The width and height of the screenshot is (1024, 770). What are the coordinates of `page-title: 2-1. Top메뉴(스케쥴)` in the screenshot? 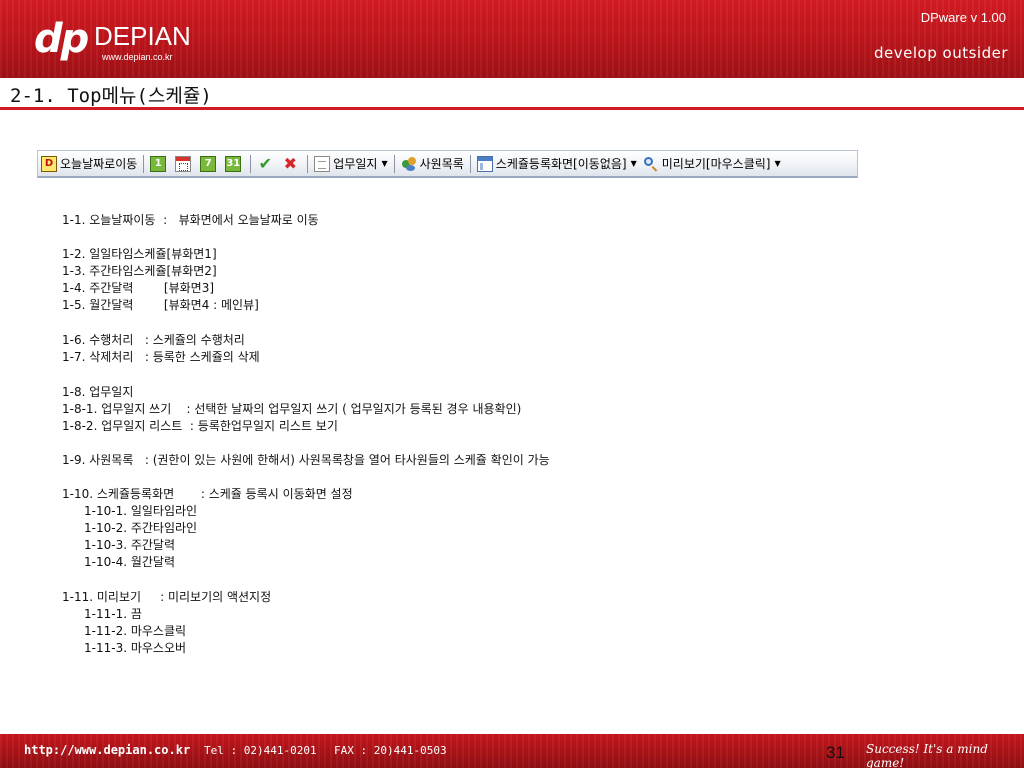 It's located at (111, 96).